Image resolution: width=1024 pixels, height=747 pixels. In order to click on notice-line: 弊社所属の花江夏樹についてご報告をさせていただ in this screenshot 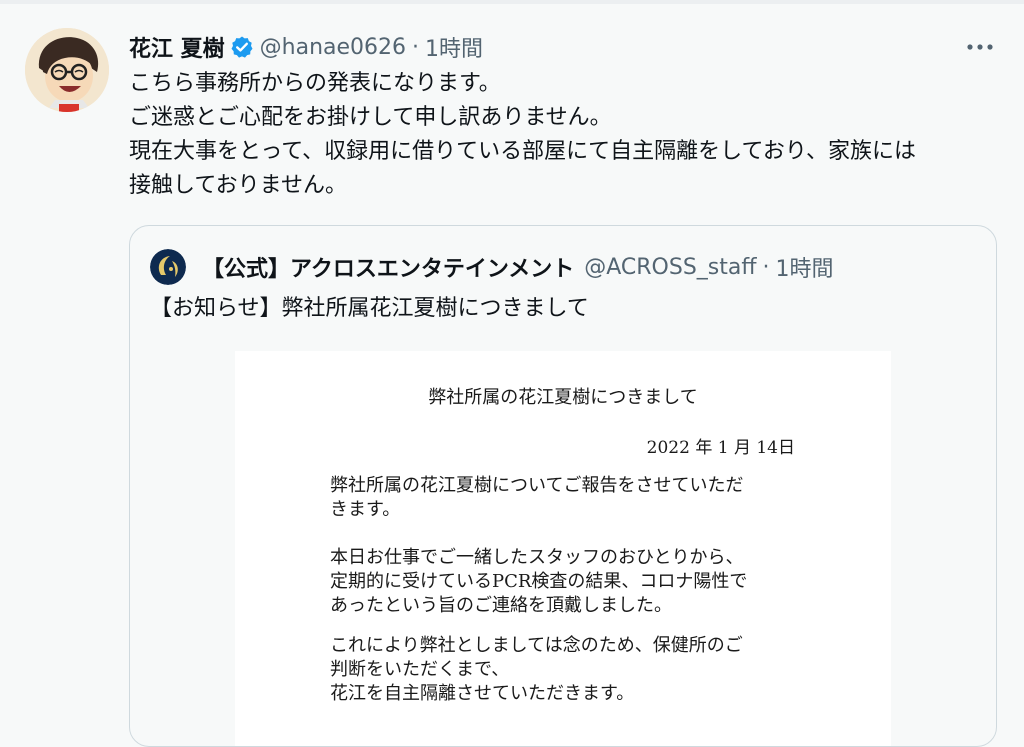, I will do `click(537, 485)`.